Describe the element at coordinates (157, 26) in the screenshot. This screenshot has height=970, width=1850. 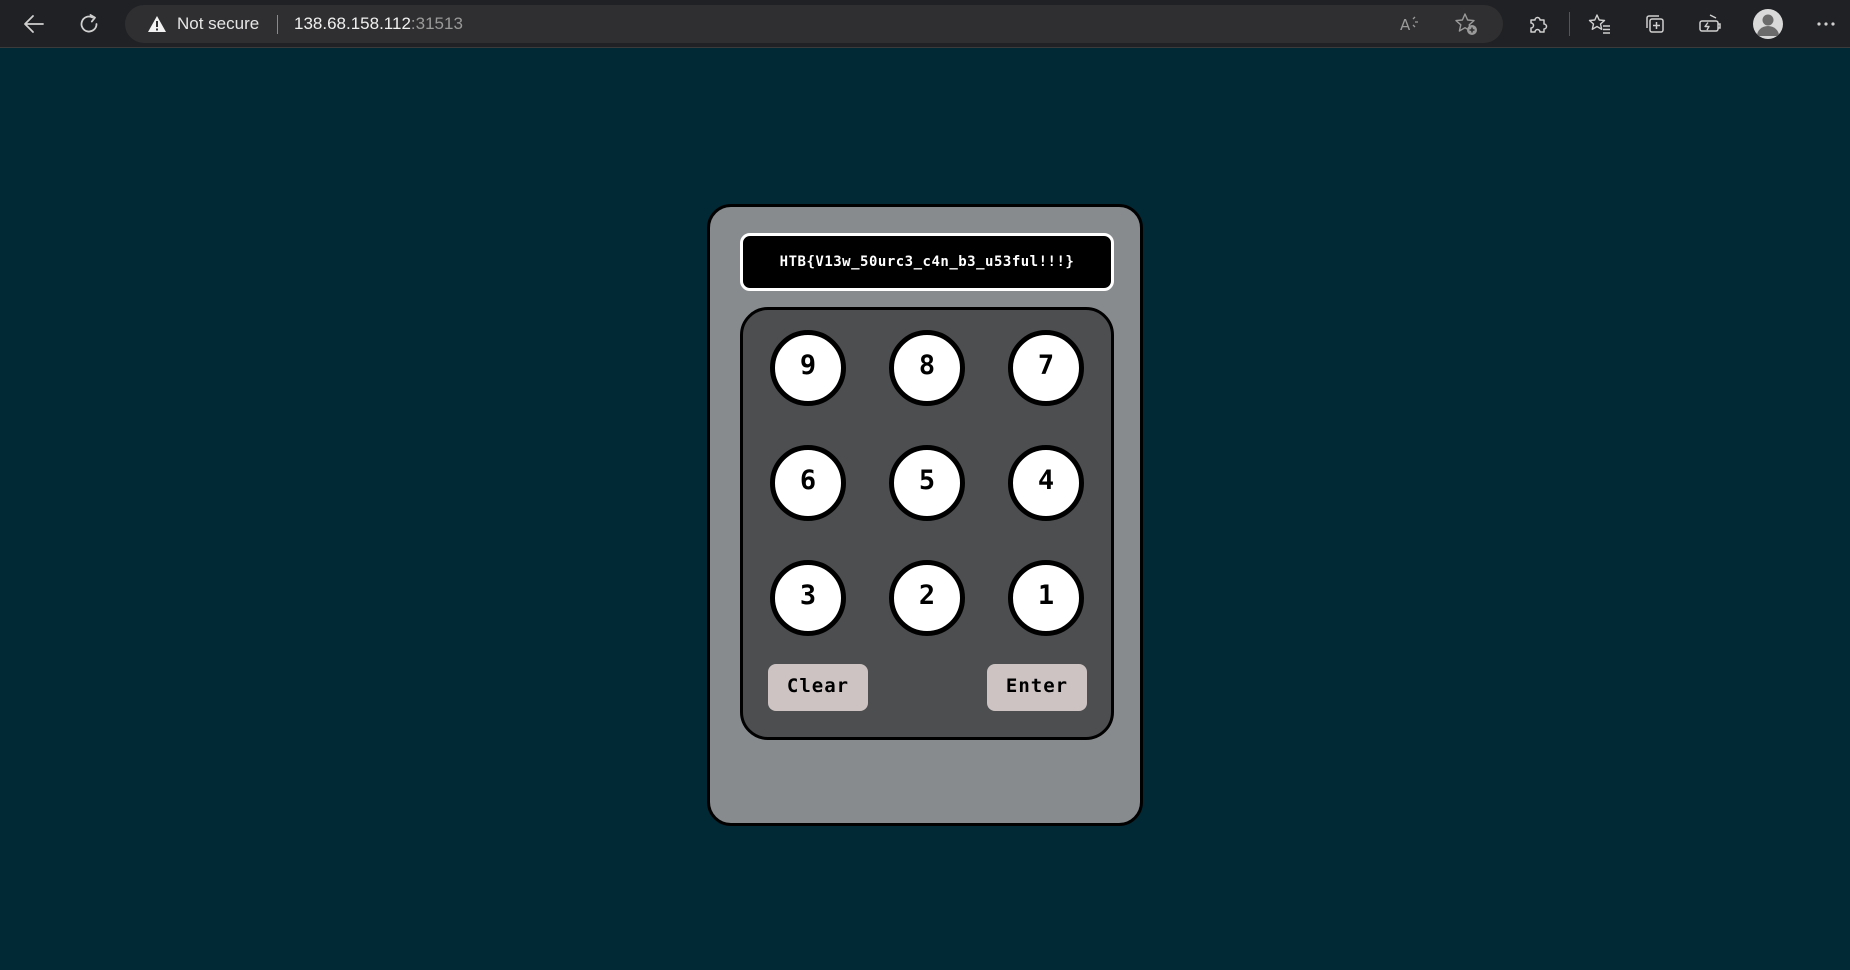
I see `warning-triangle-icon` at that location.